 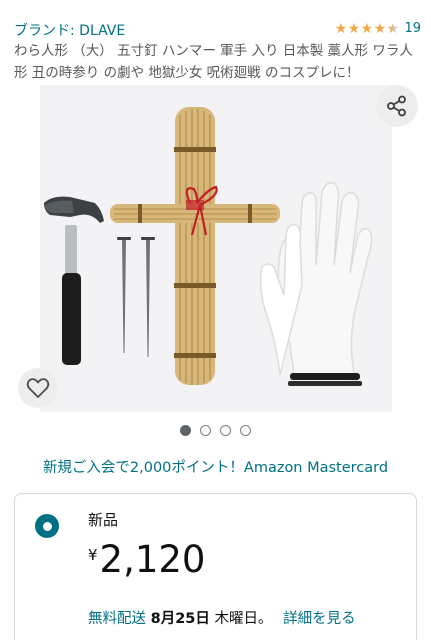 I want to click on star-half-icon: ★, so click(x=393, y=28).